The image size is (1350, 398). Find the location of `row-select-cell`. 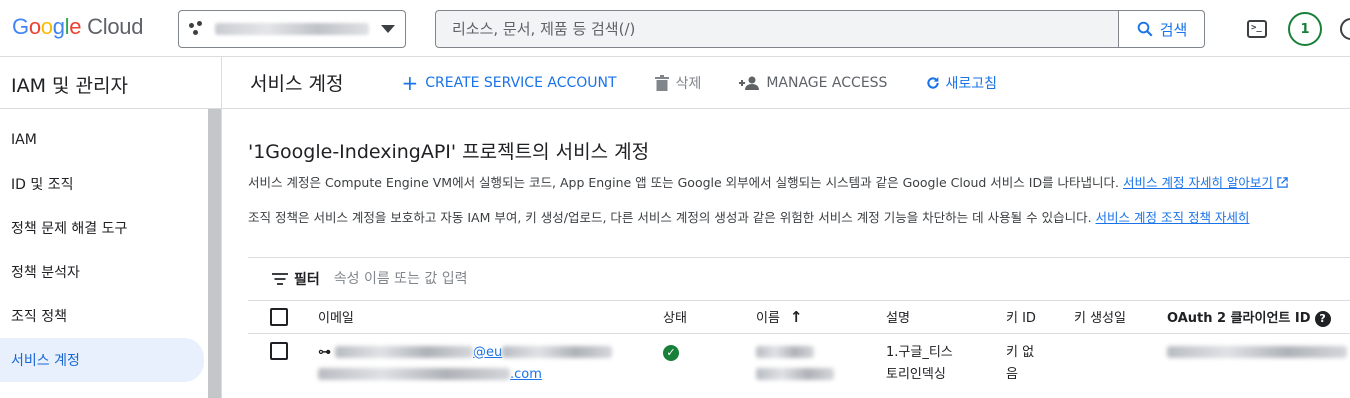

row-select-cell is located at coordinates (283, 361).